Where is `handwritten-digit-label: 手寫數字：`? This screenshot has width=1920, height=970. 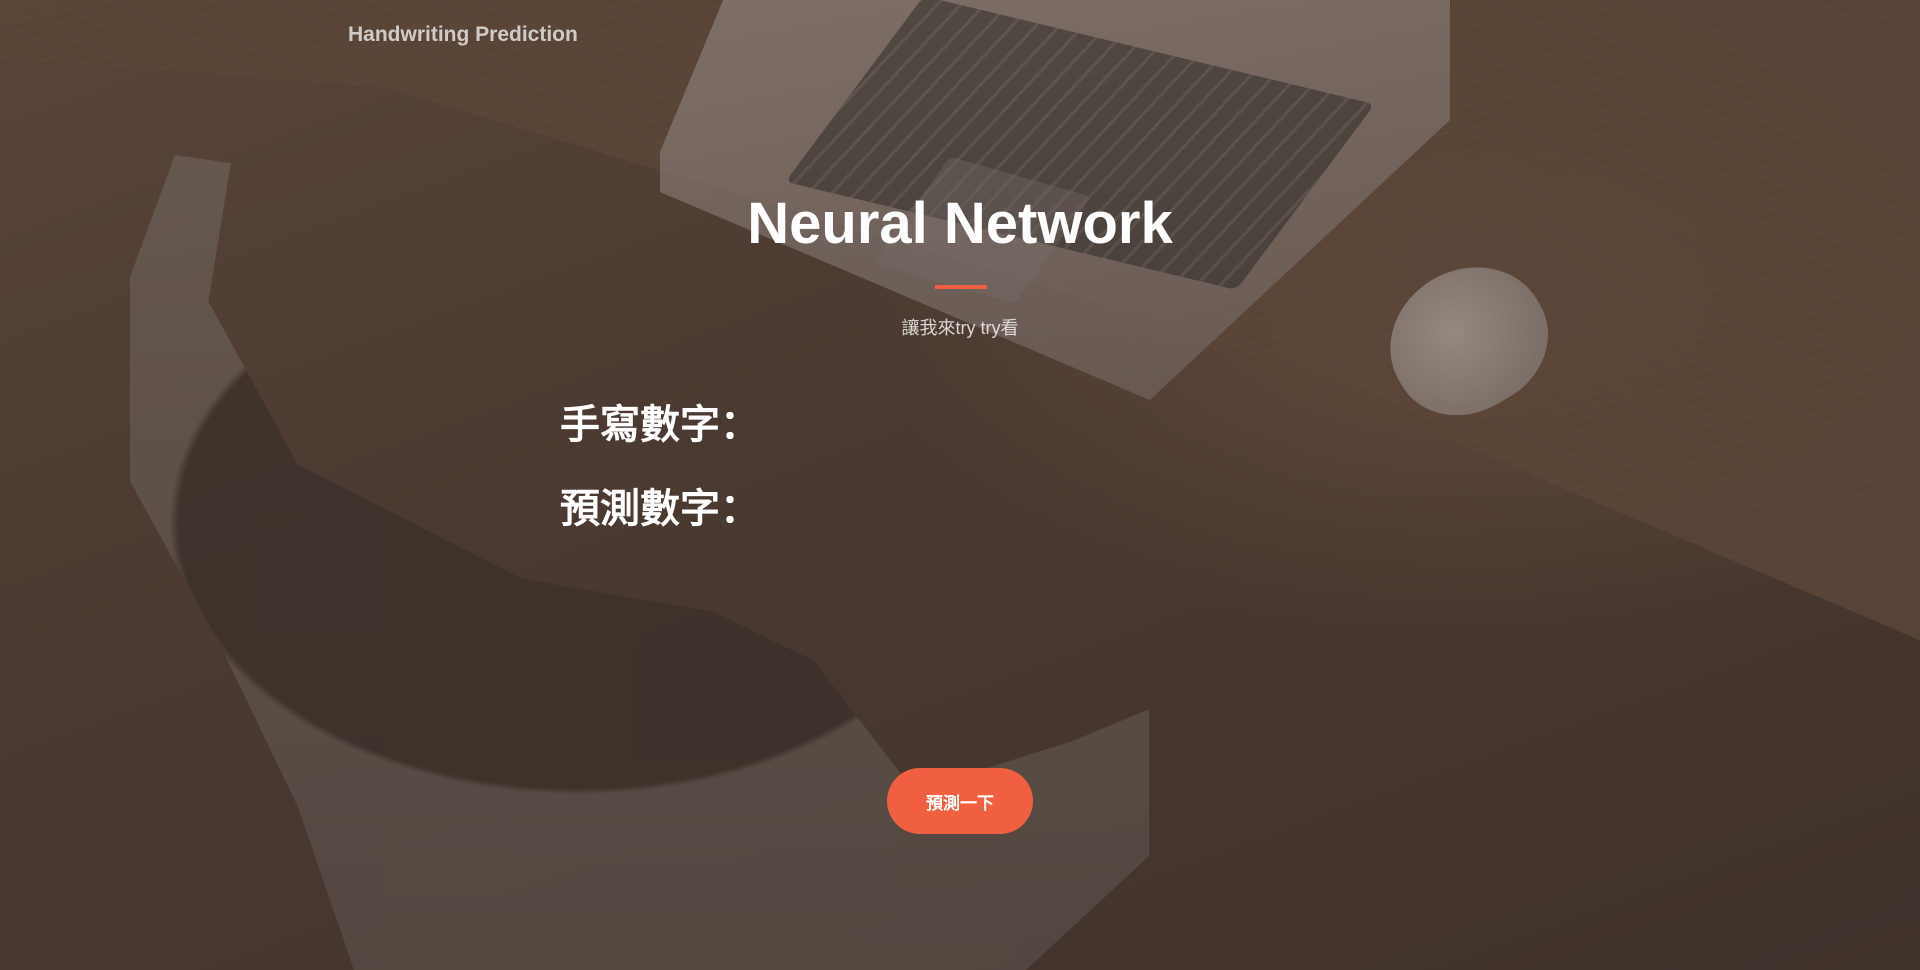 handwritten-digit-label: 手寫數字： is located at coordinates (660, 425).